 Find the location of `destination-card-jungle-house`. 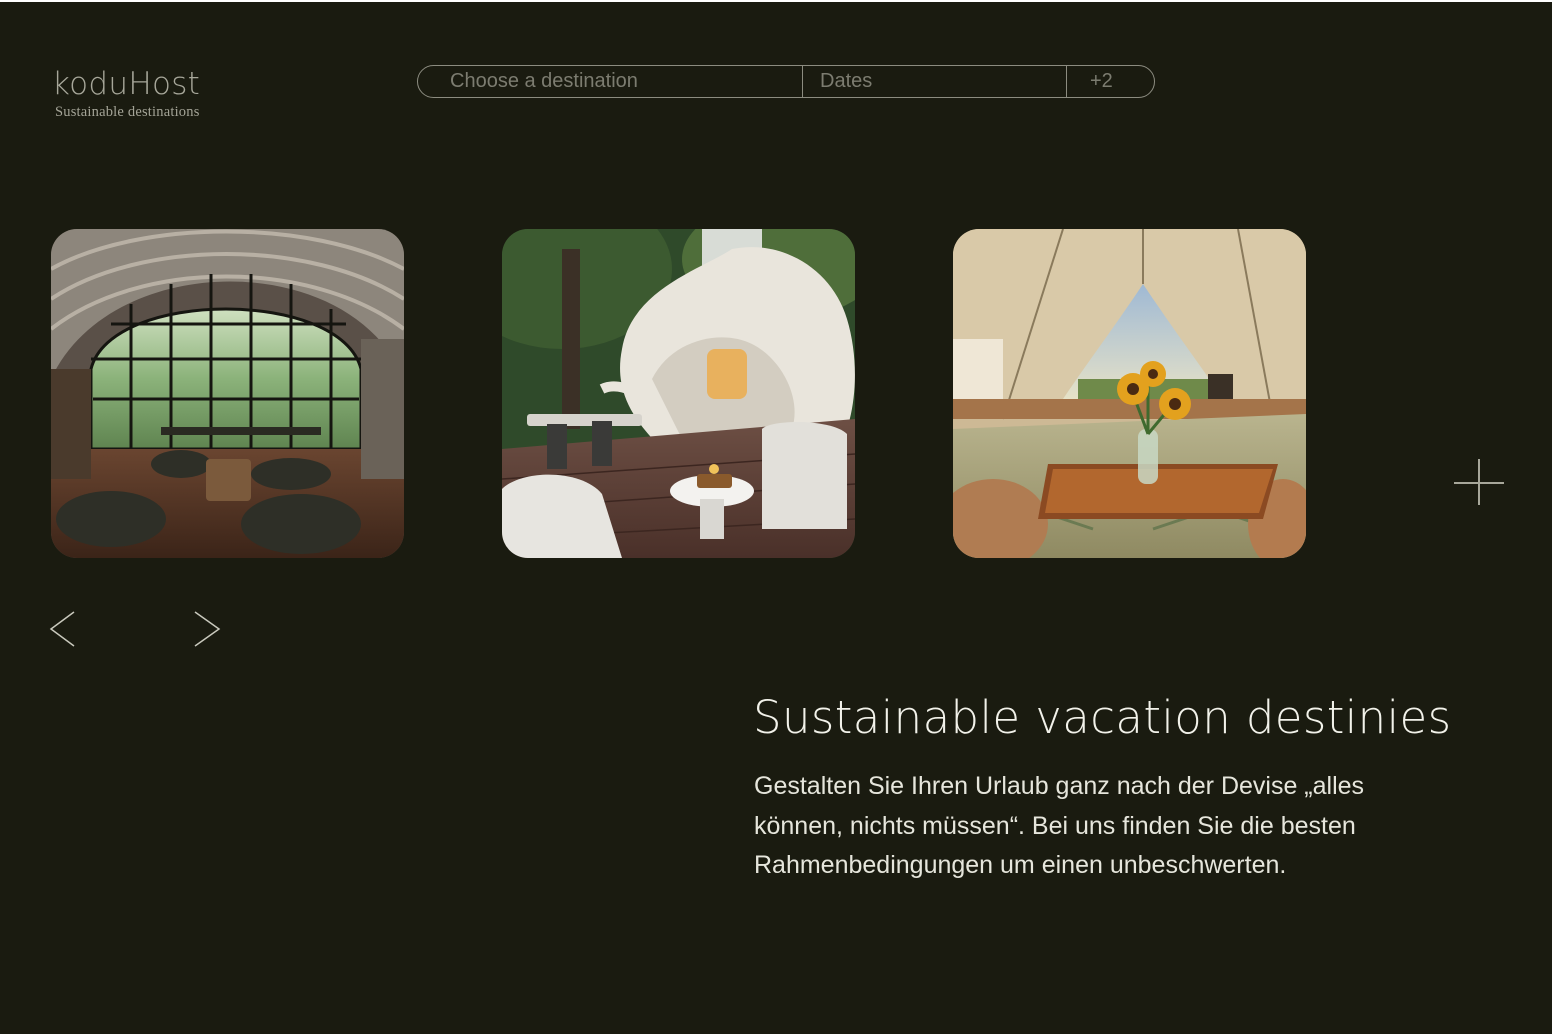

destination-card-jungle-house is located at coordinates (227, 393).